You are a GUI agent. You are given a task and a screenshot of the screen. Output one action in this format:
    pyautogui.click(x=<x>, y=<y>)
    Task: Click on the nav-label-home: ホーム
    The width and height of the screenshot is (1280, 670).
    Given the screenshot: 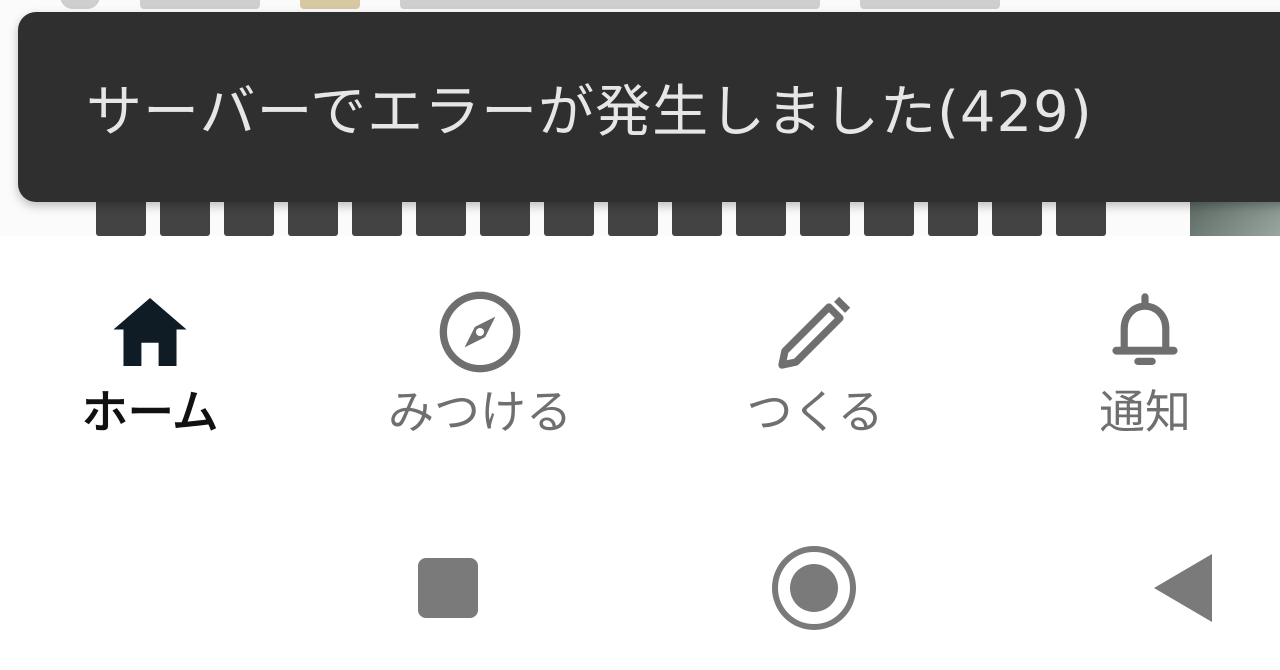 What is the action you would take?
    pyautogui.click(x=150, y=412)
    